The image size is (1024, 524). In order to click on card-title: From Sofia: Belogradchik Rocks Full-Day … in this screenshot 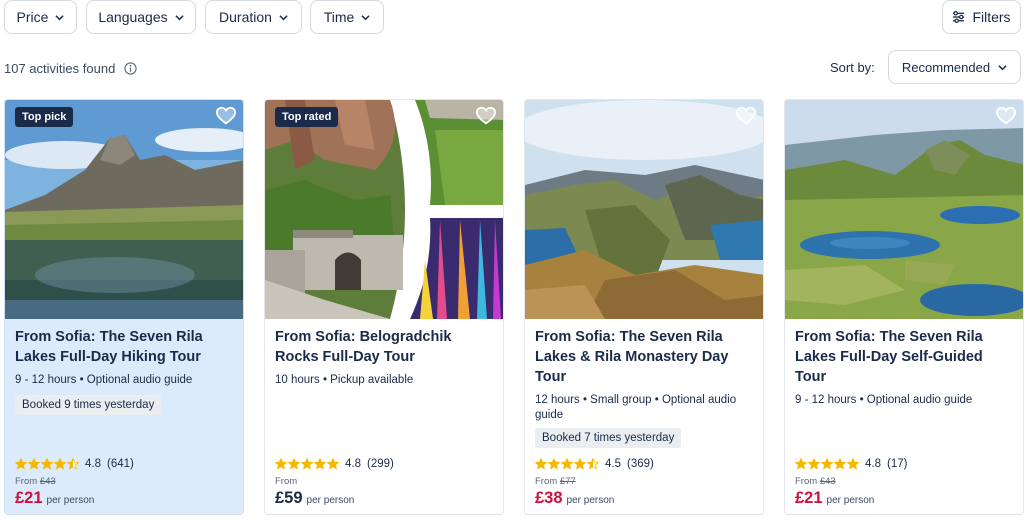, I will do `click(384, 347)`.